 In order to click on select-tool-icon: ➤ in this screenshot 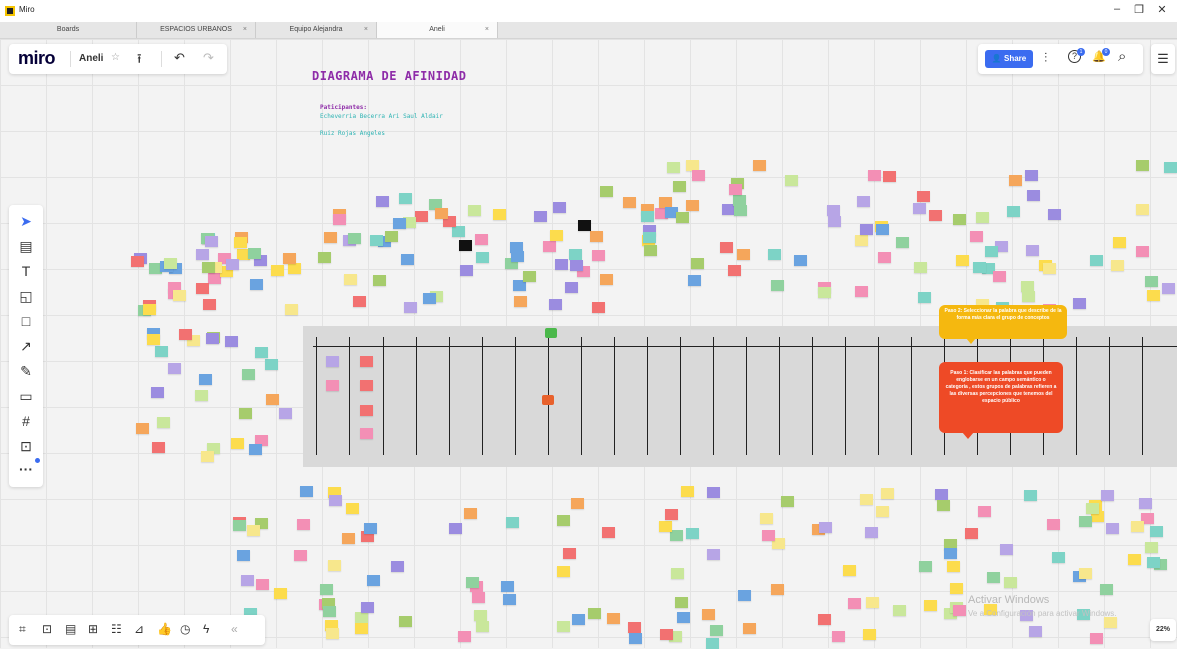, I will do `click(26, 221)`.